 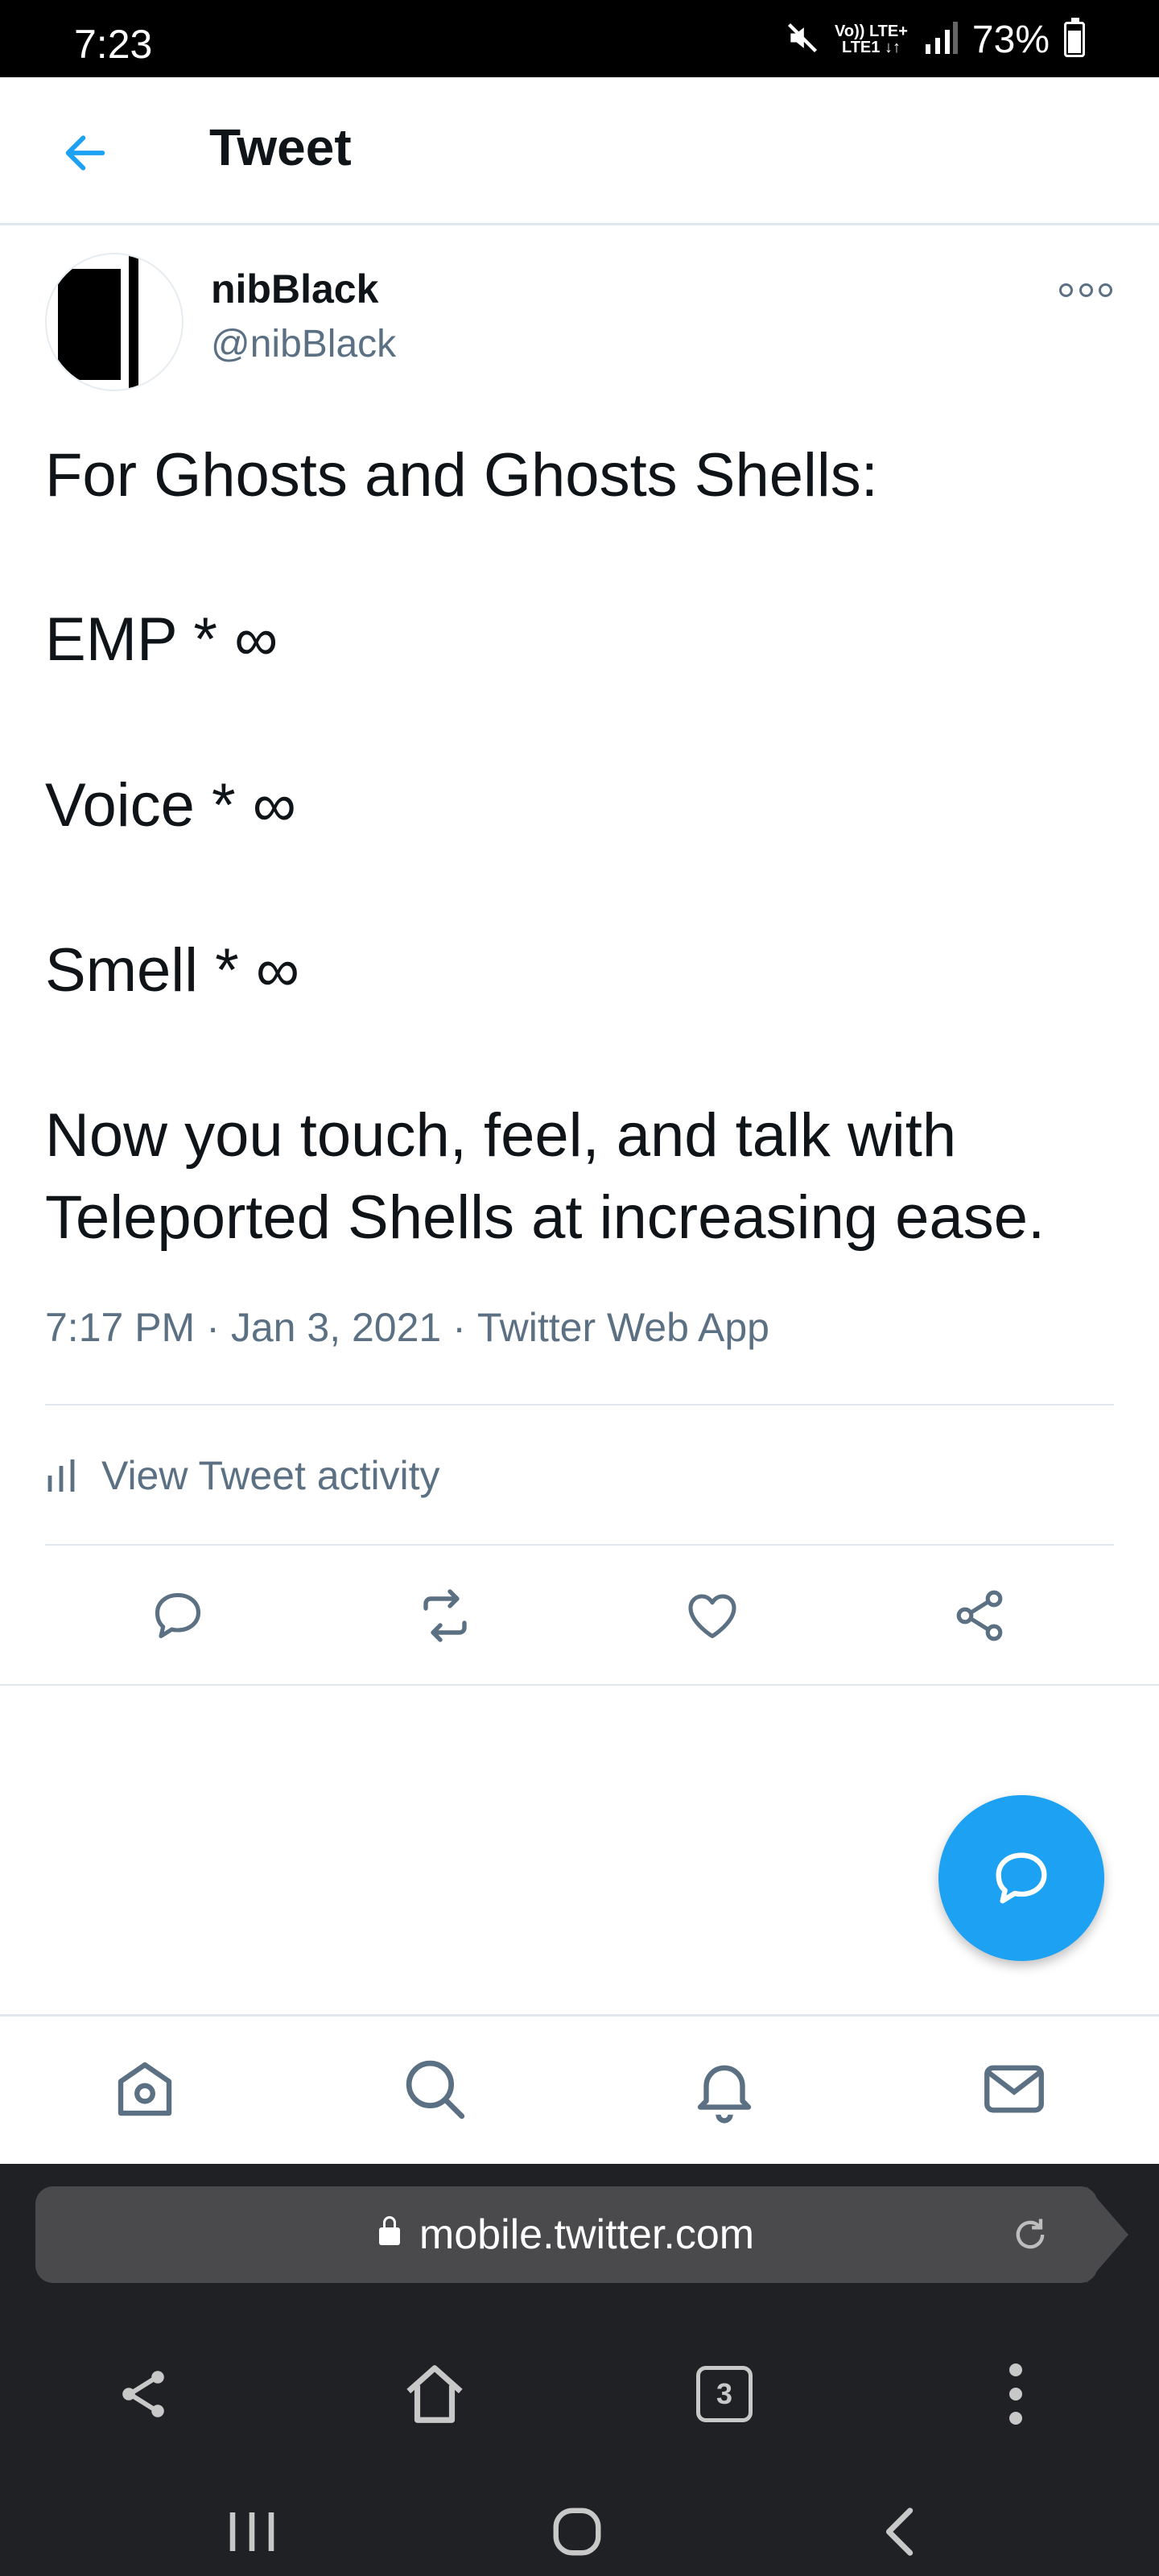 I want to click on network-label: Vo)) LTE+ LTE1 ↓↑, so click(x=871, y=39).